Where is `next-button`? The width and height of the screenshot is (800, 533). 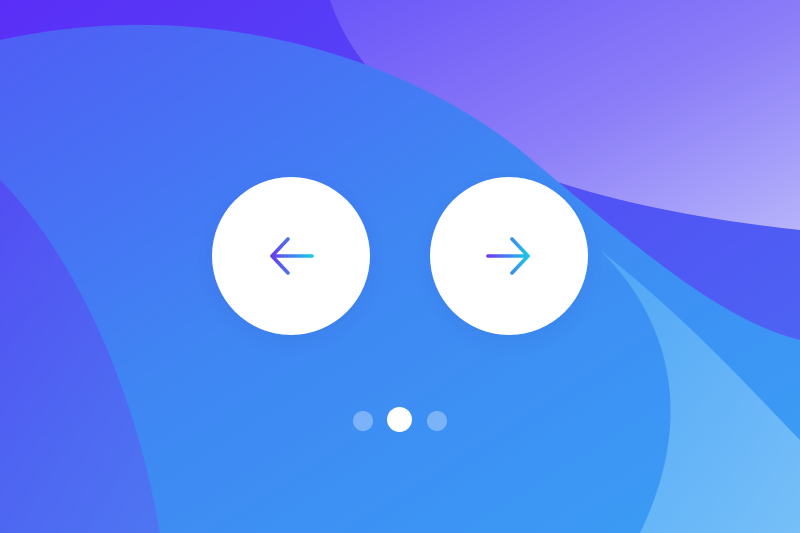
next-button is located at coordinates (509, 256).